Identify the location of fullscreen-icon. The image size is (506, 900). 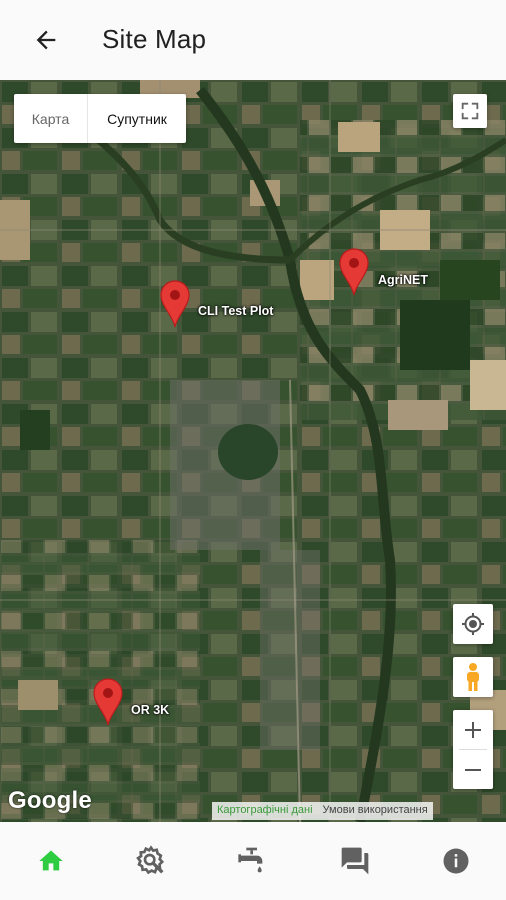
(470, 111).